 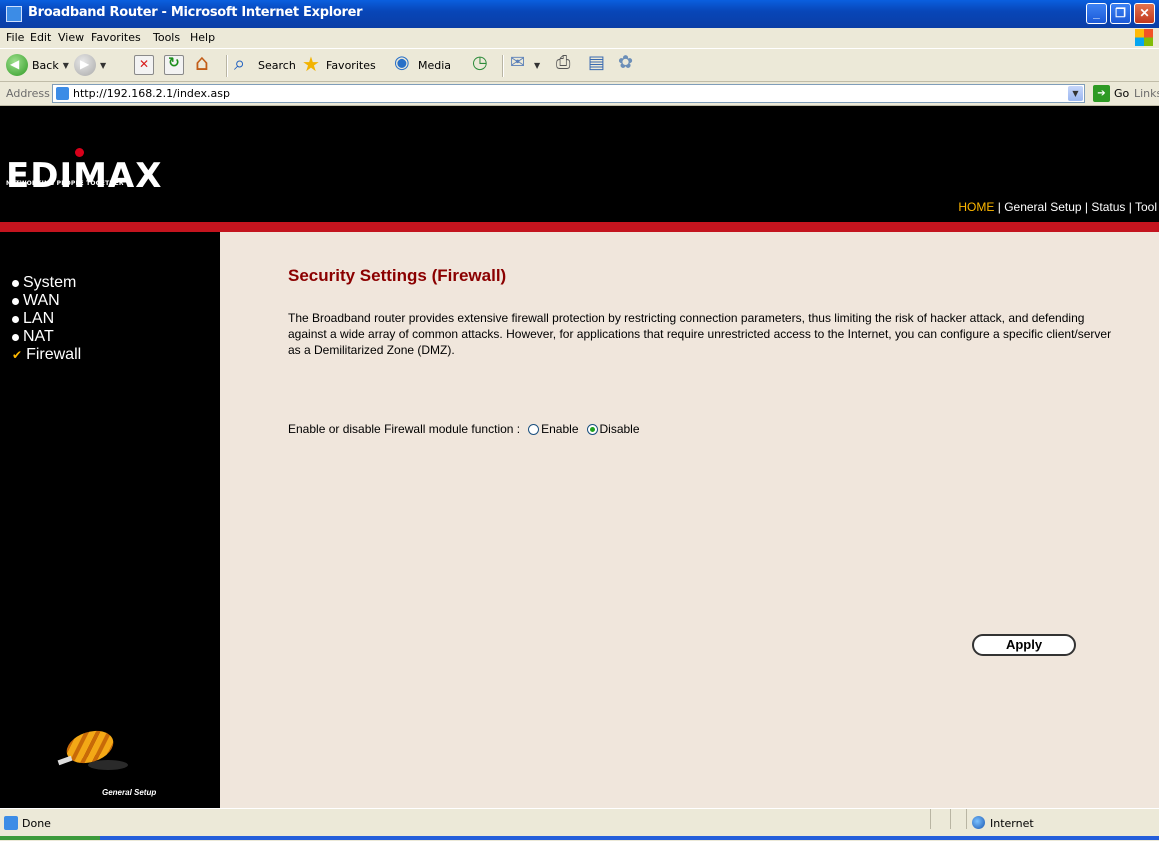 What do you see at coordinates (166, 37) in the screenshot?
I see `menu-tools: Tools` at bounding box center [166, 37].